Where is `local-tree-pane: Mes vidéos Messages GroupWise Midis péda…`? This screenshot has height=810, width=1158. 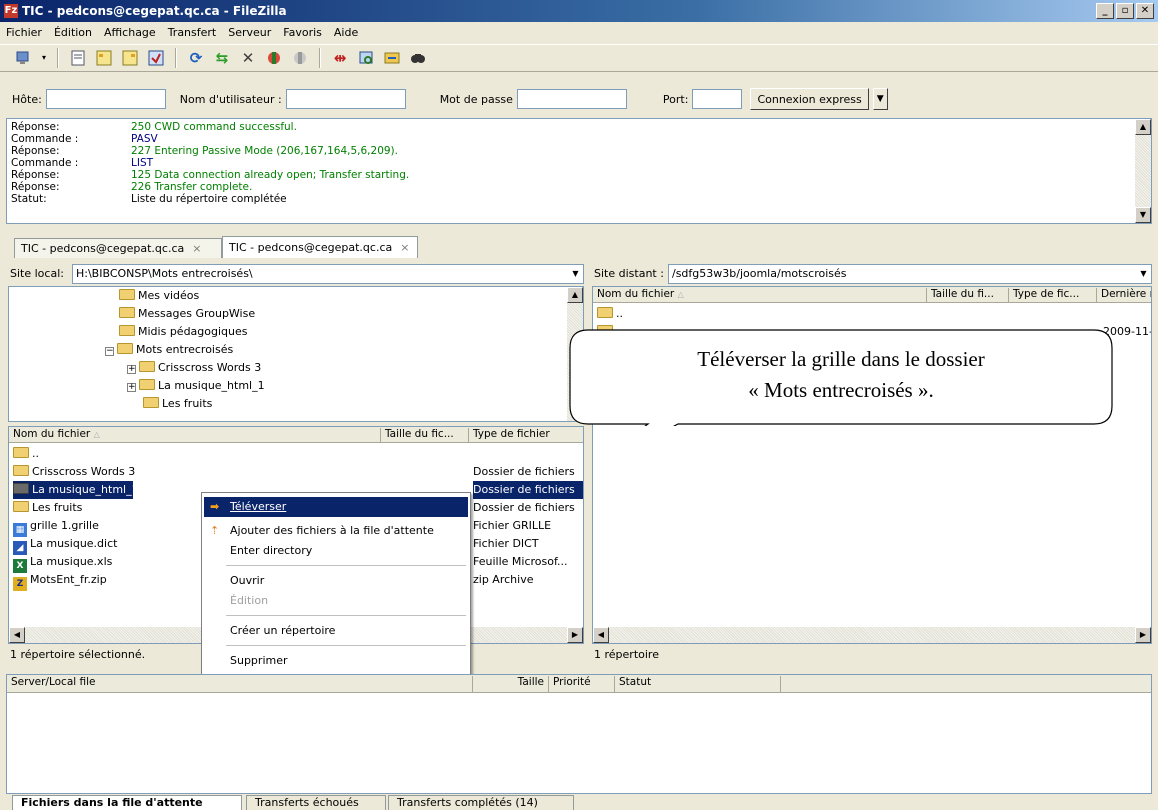 local-tree-pane: Mes vidéos Messages GroupWise Midis péda… is located at coordinates (296, 354).